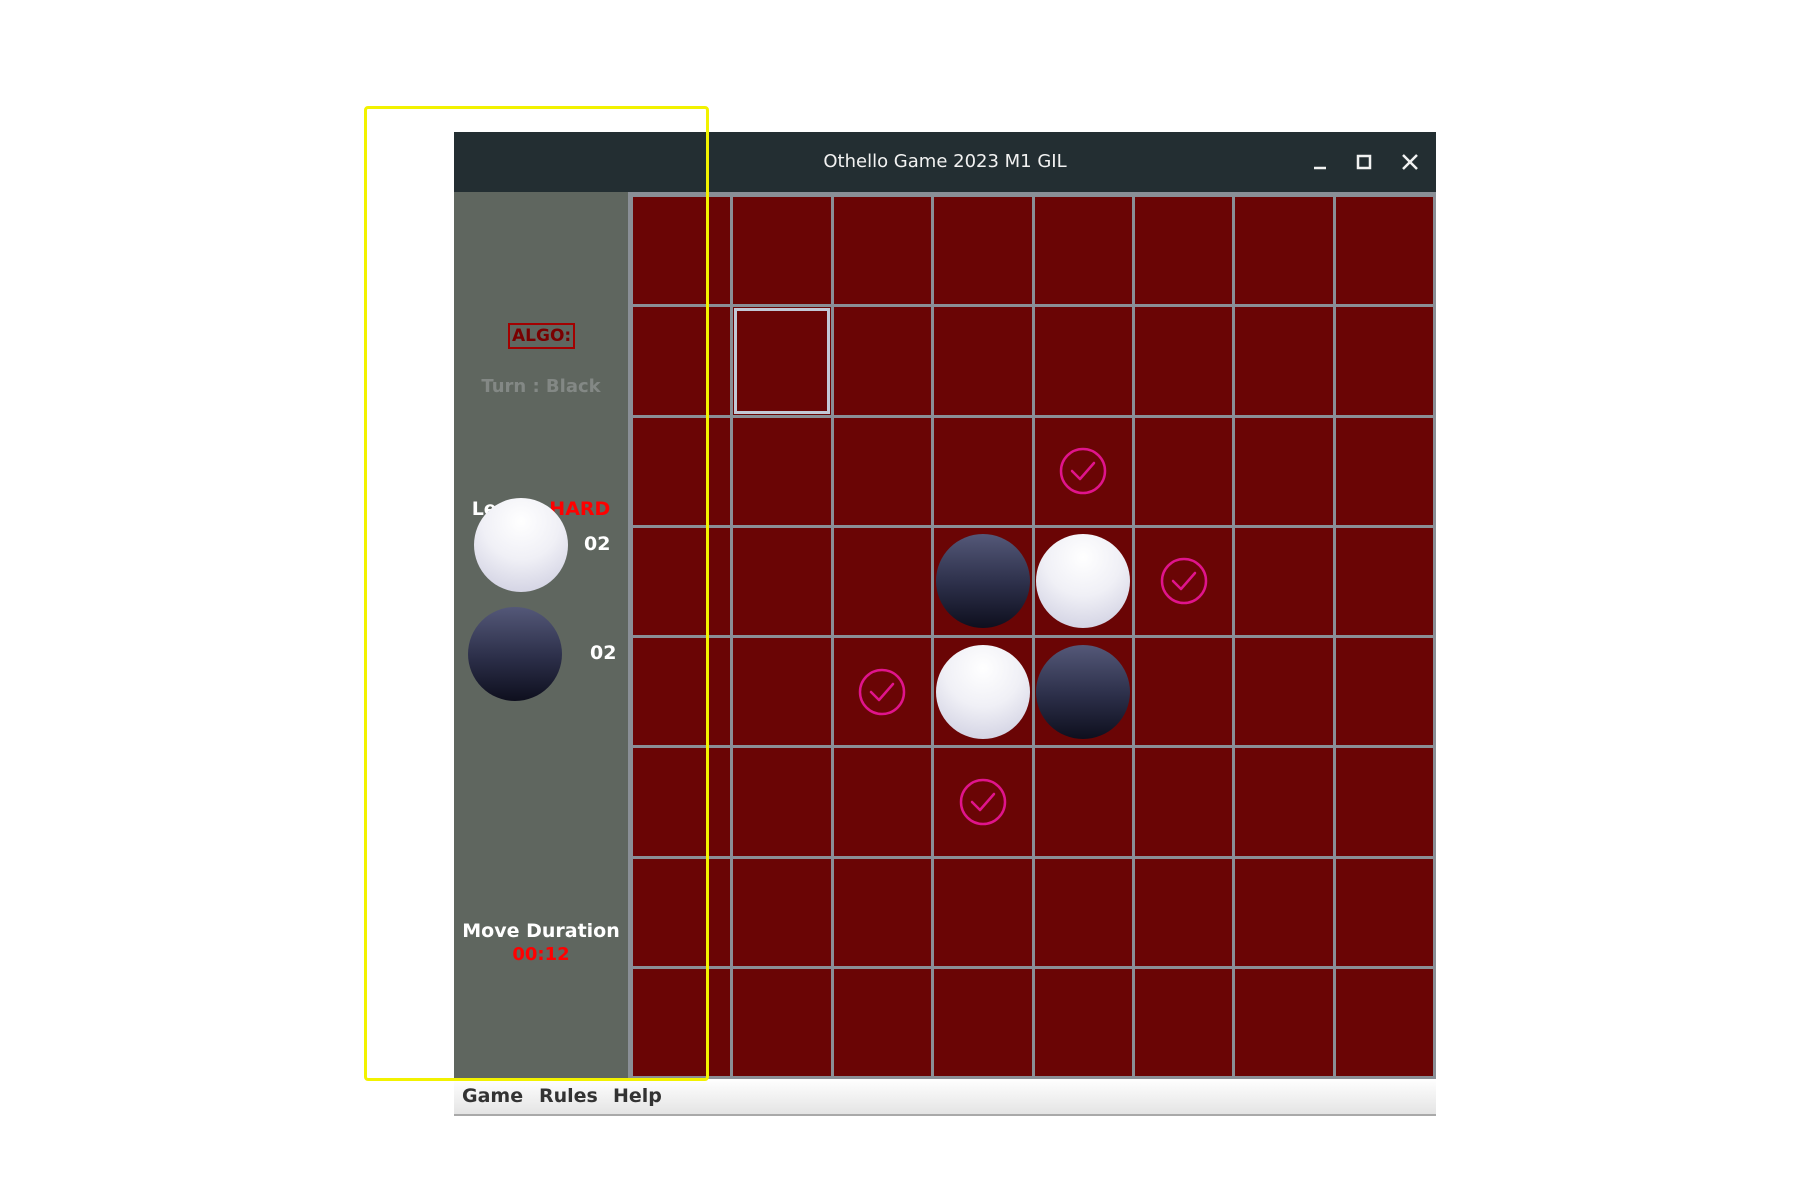  I want to click on board-cell-r4-c7, so click(1384, 692).